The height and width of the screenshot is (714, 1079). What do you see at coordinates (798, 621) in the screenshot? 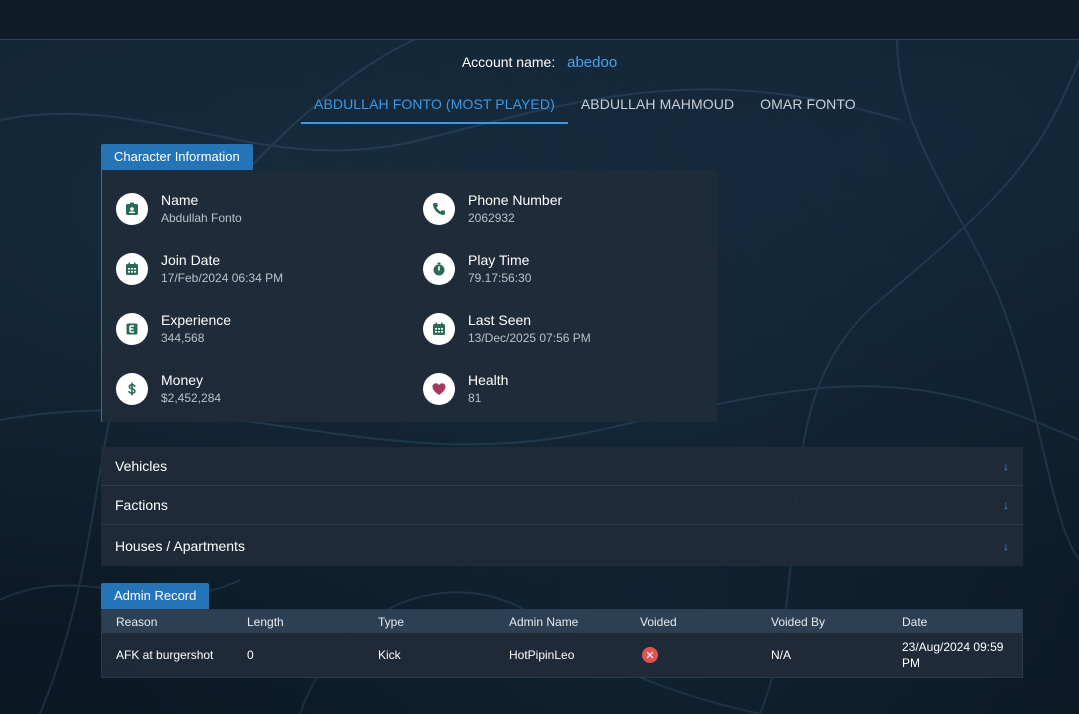
I see `column-header-voided-by: Voided By` at bounding box center [798, 621].